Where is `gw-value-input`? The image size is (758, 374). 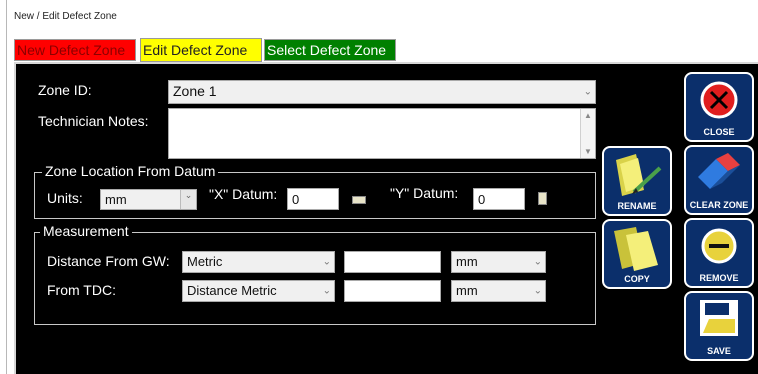
gw-value-input is located at coordinates (392, 262).